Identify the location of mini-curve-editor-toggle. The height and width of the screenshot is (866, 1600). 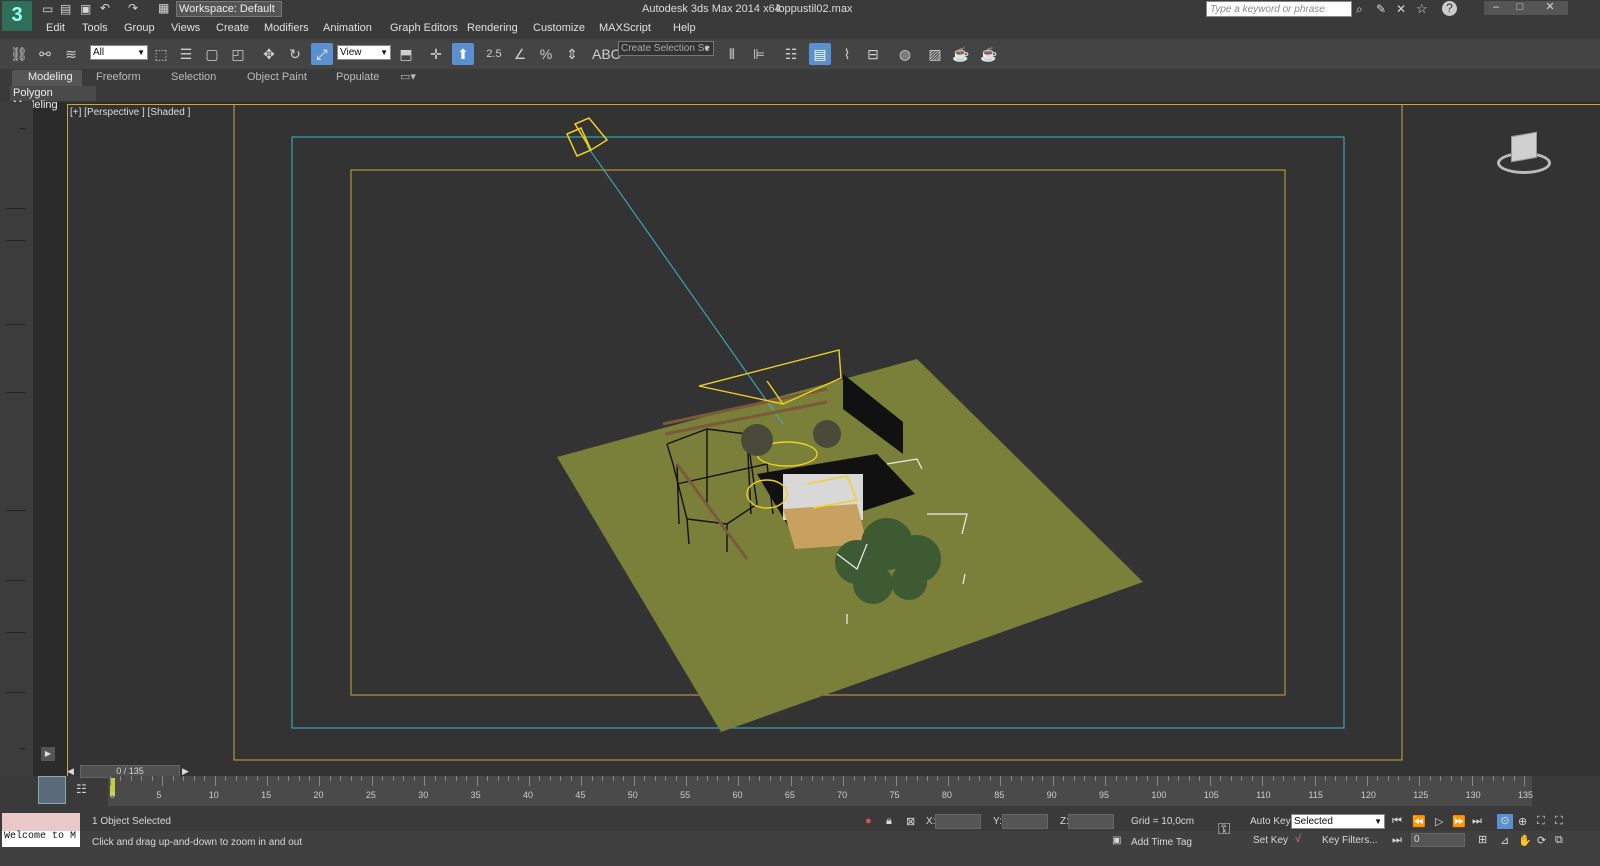
(52, 790).